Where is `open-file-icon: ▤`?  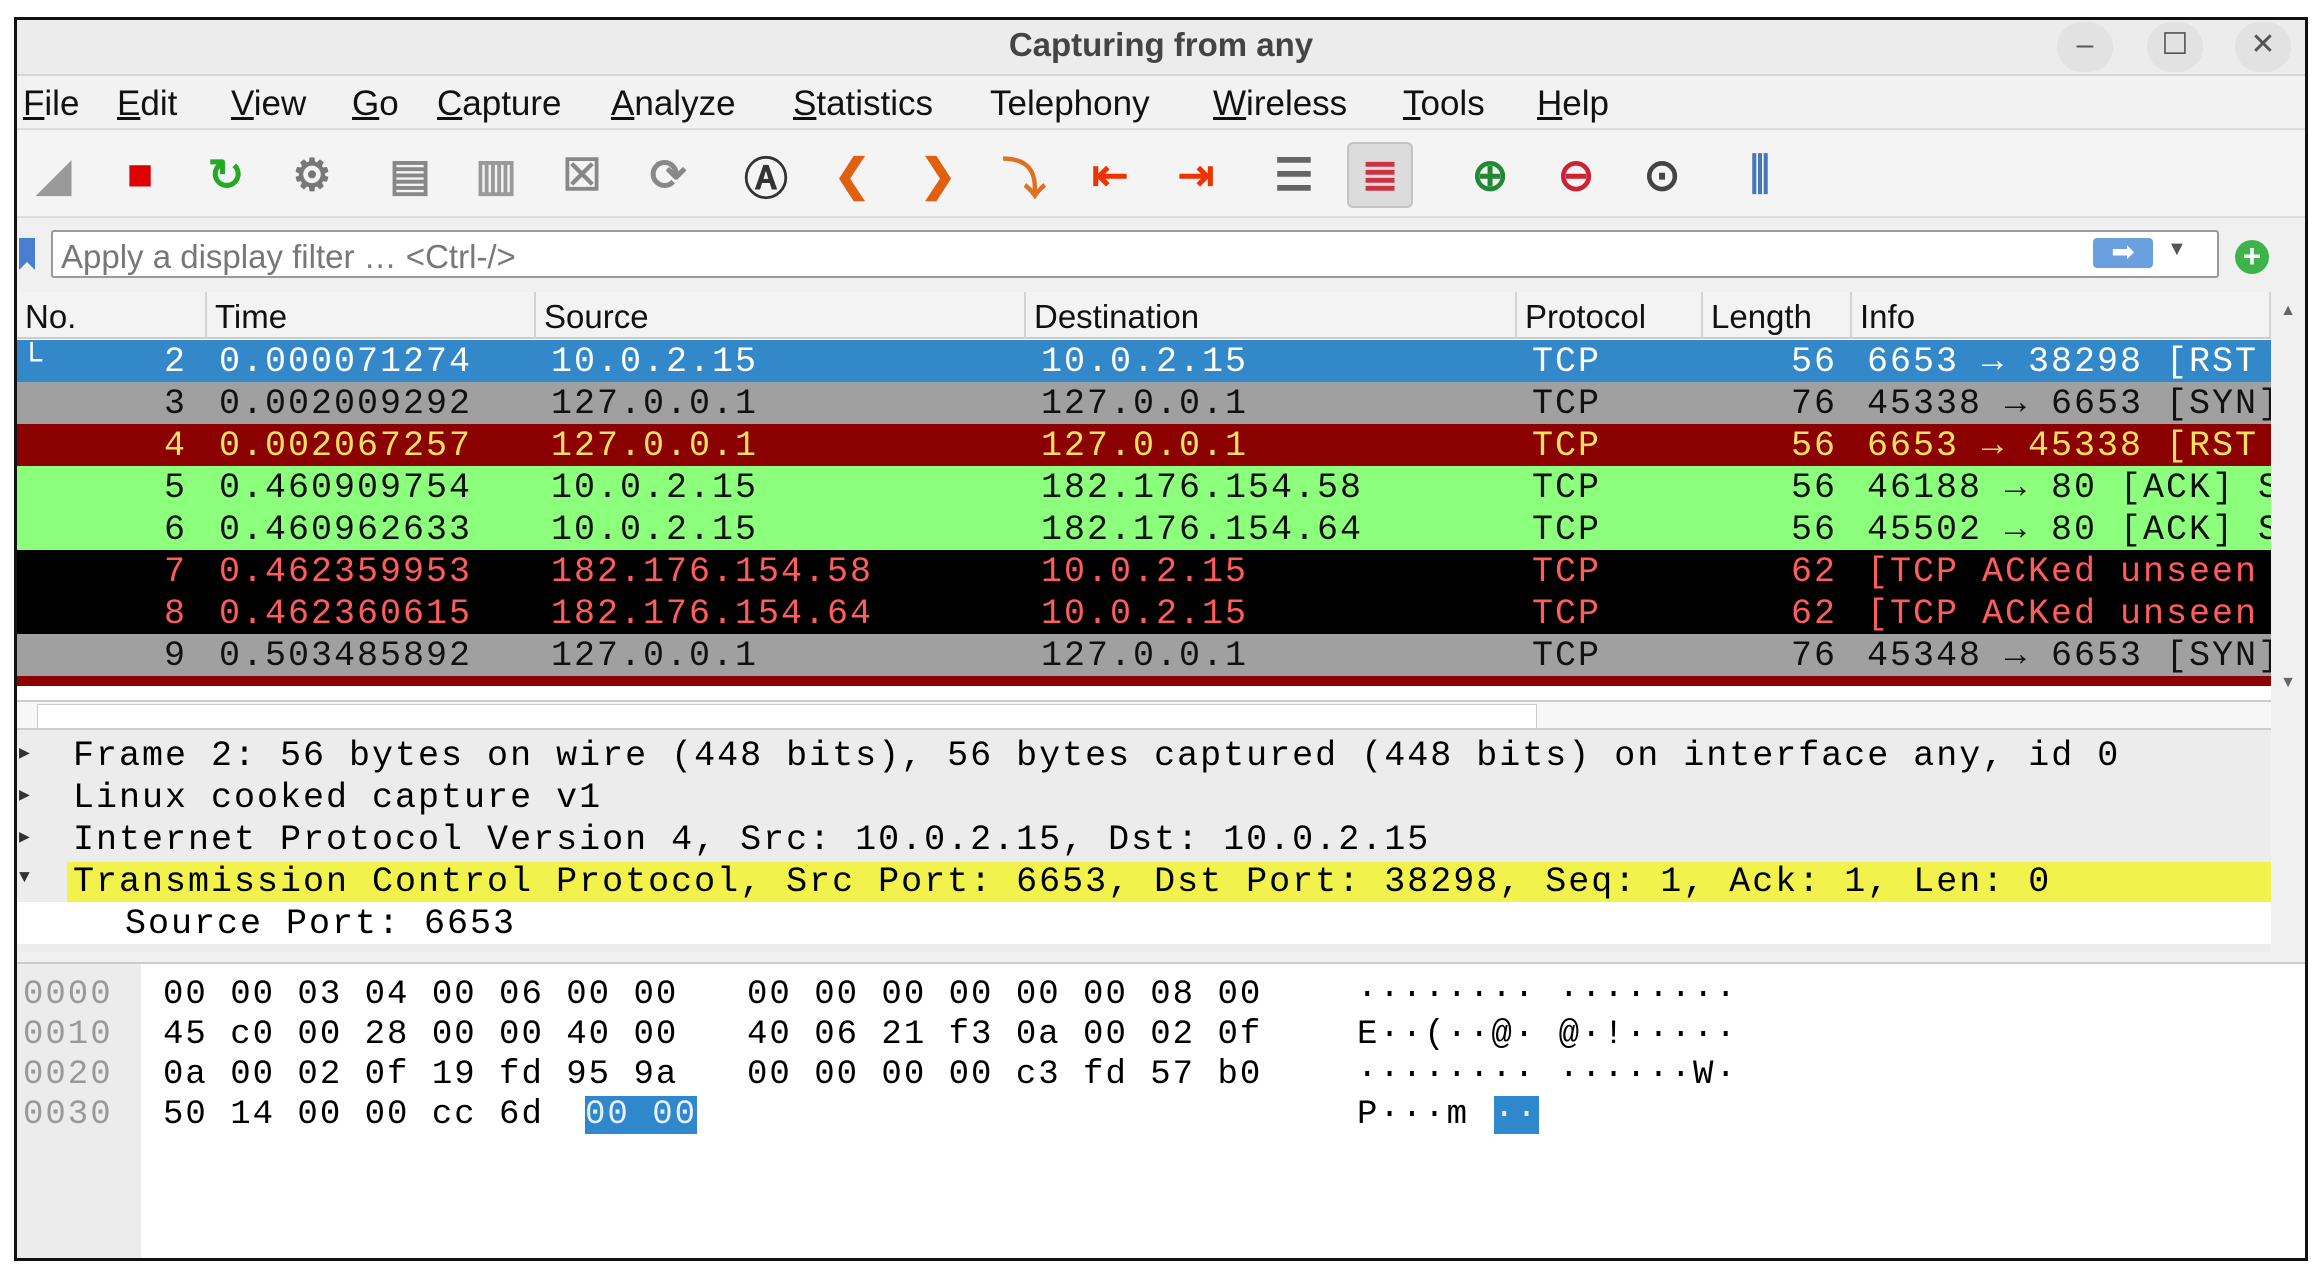
open-file-icon: ▤ is located at coordinates (410, 175).